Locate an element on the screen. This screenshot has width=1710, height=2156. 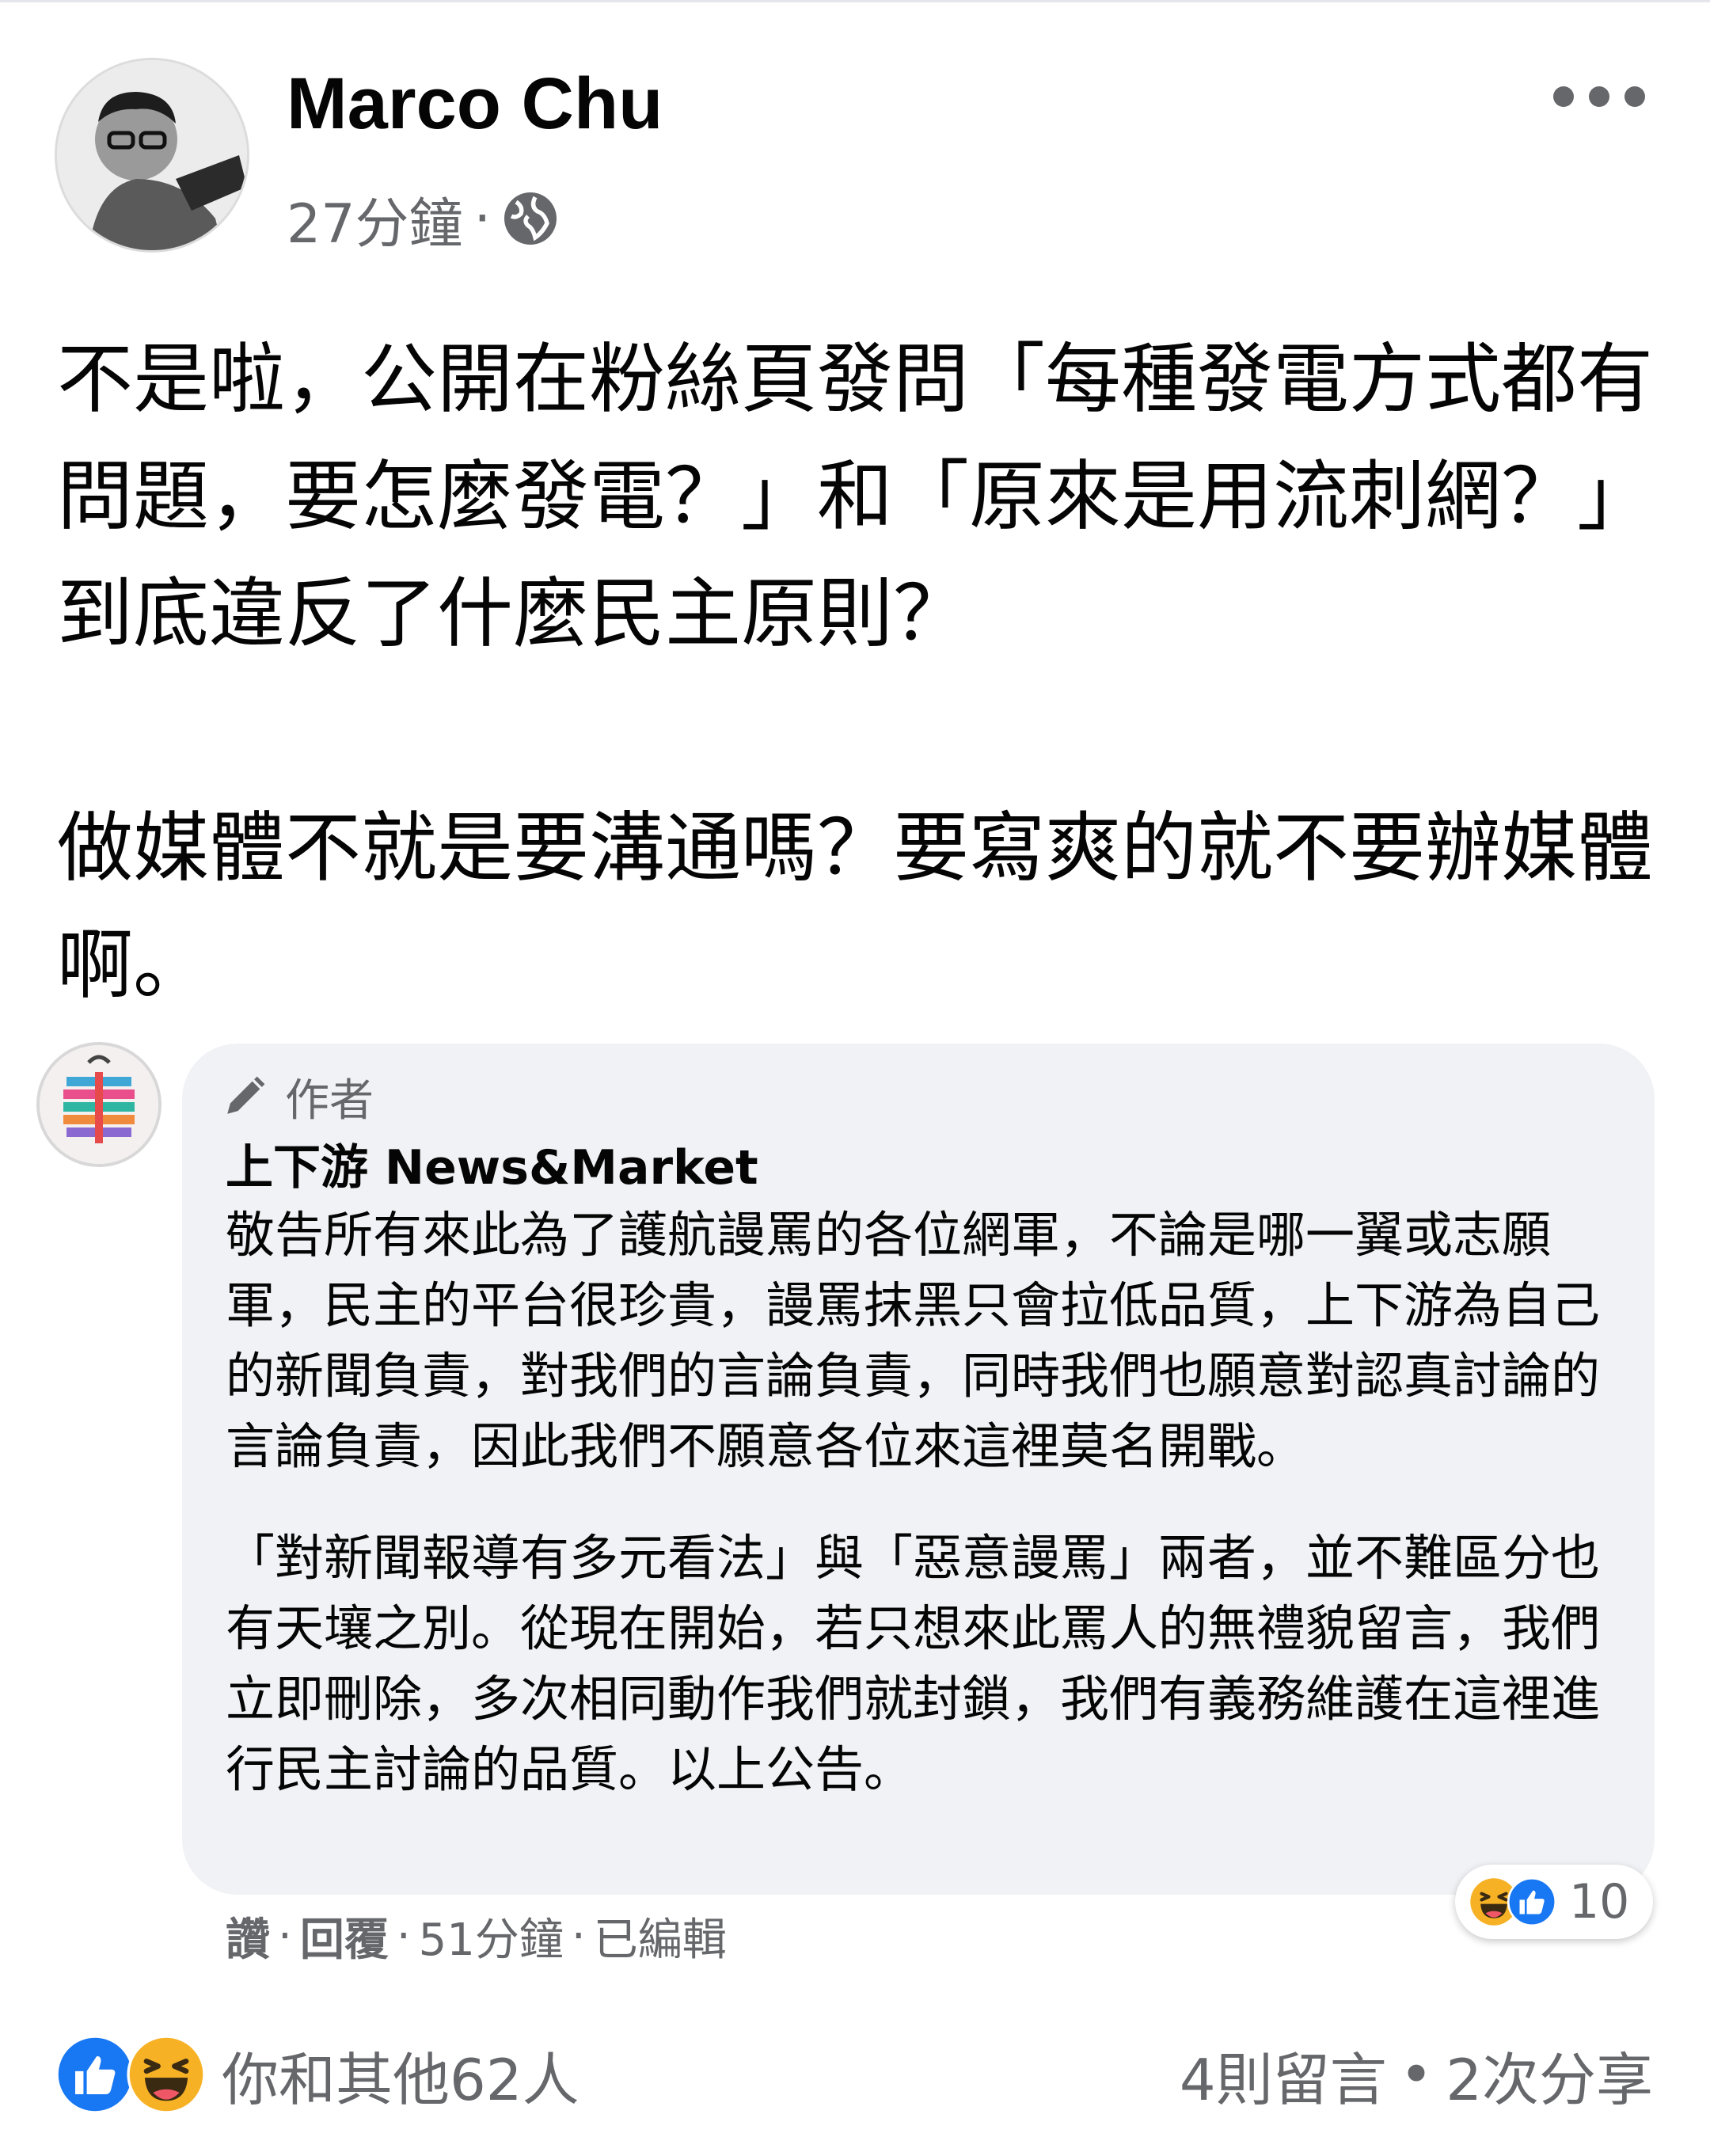
engagement-counts: 4則留言 • 2次分享 is located at coordinates (1416, 2074).